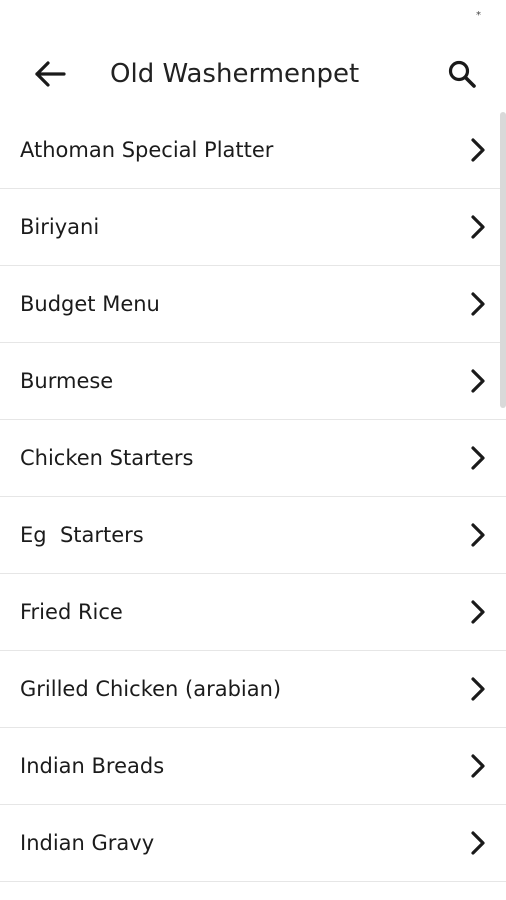  I want to click on status-bar: *, so click(253, 17).